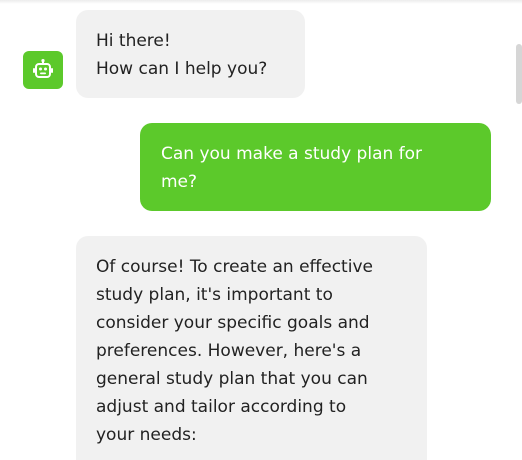 This screenshot has width=522, height=460. Describe the element at coordinates (221, 407) in the screenshot. I see `message-text: adjust and tailor according to` at that location.